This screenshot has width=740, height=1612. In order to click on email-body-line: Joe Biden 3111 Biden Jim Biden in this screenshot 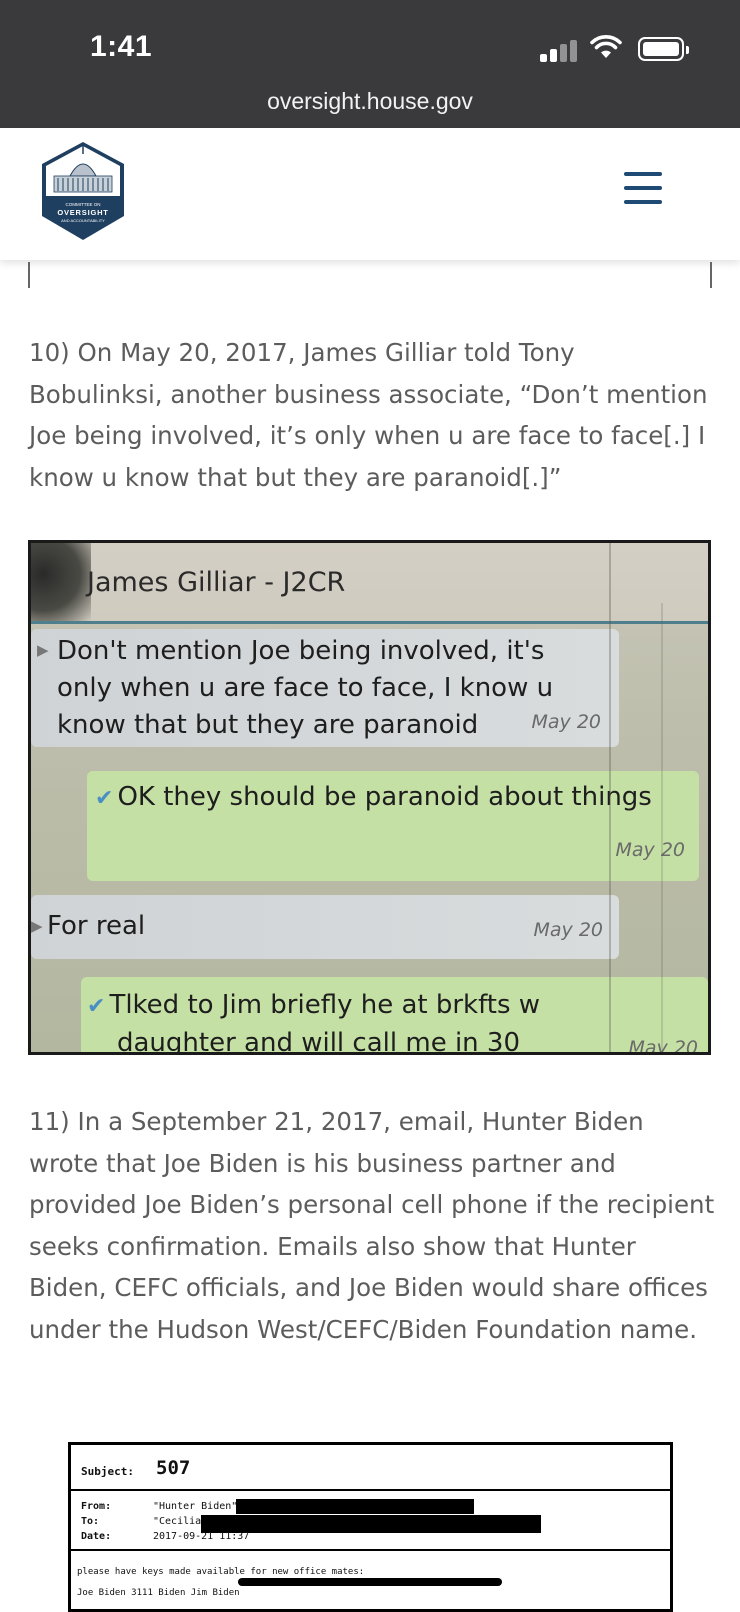, I will do `click(158, 1593)`.